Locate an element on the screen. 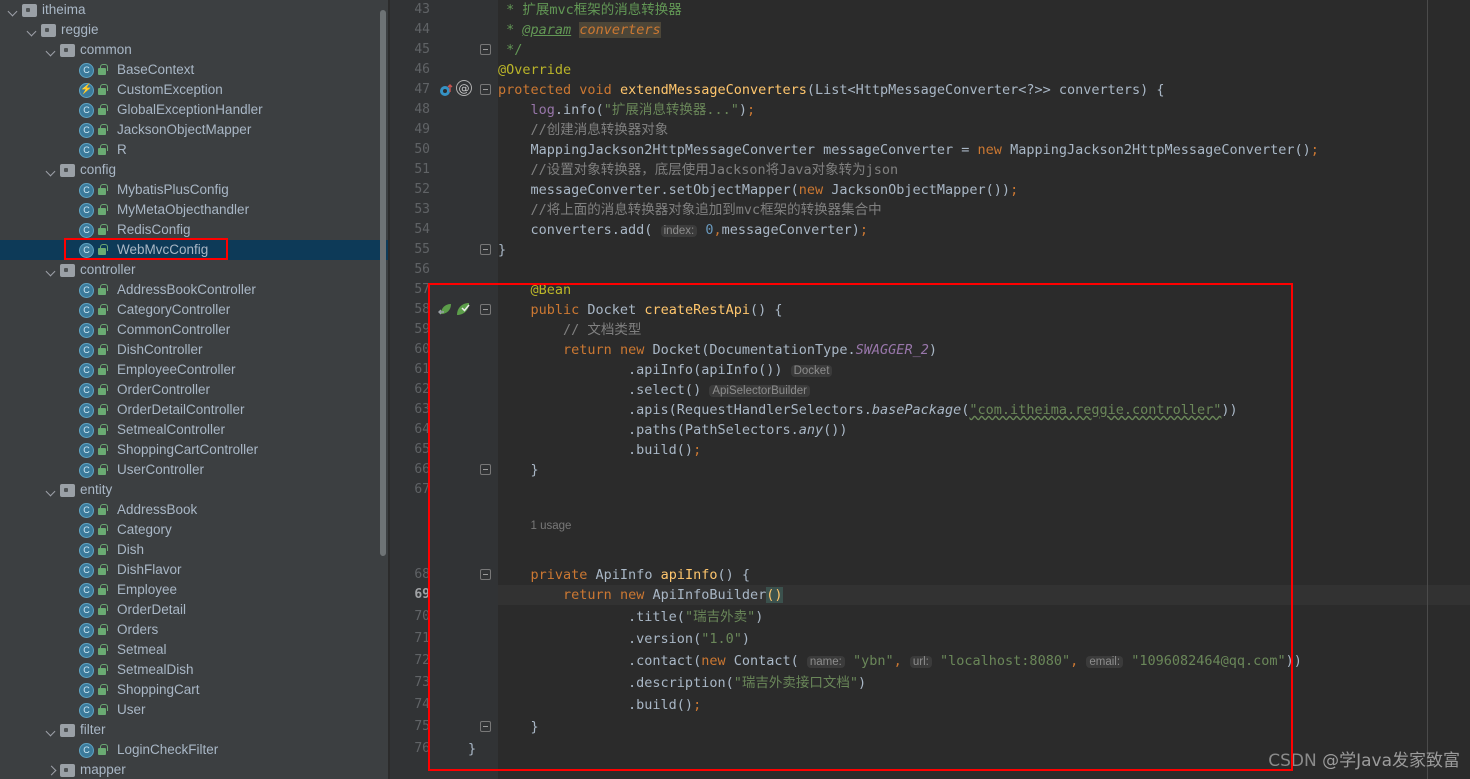 Image resolution: width=1470 pixels, height=779 pixels. line-number-45: 45 is located at coordinates (410, 50).